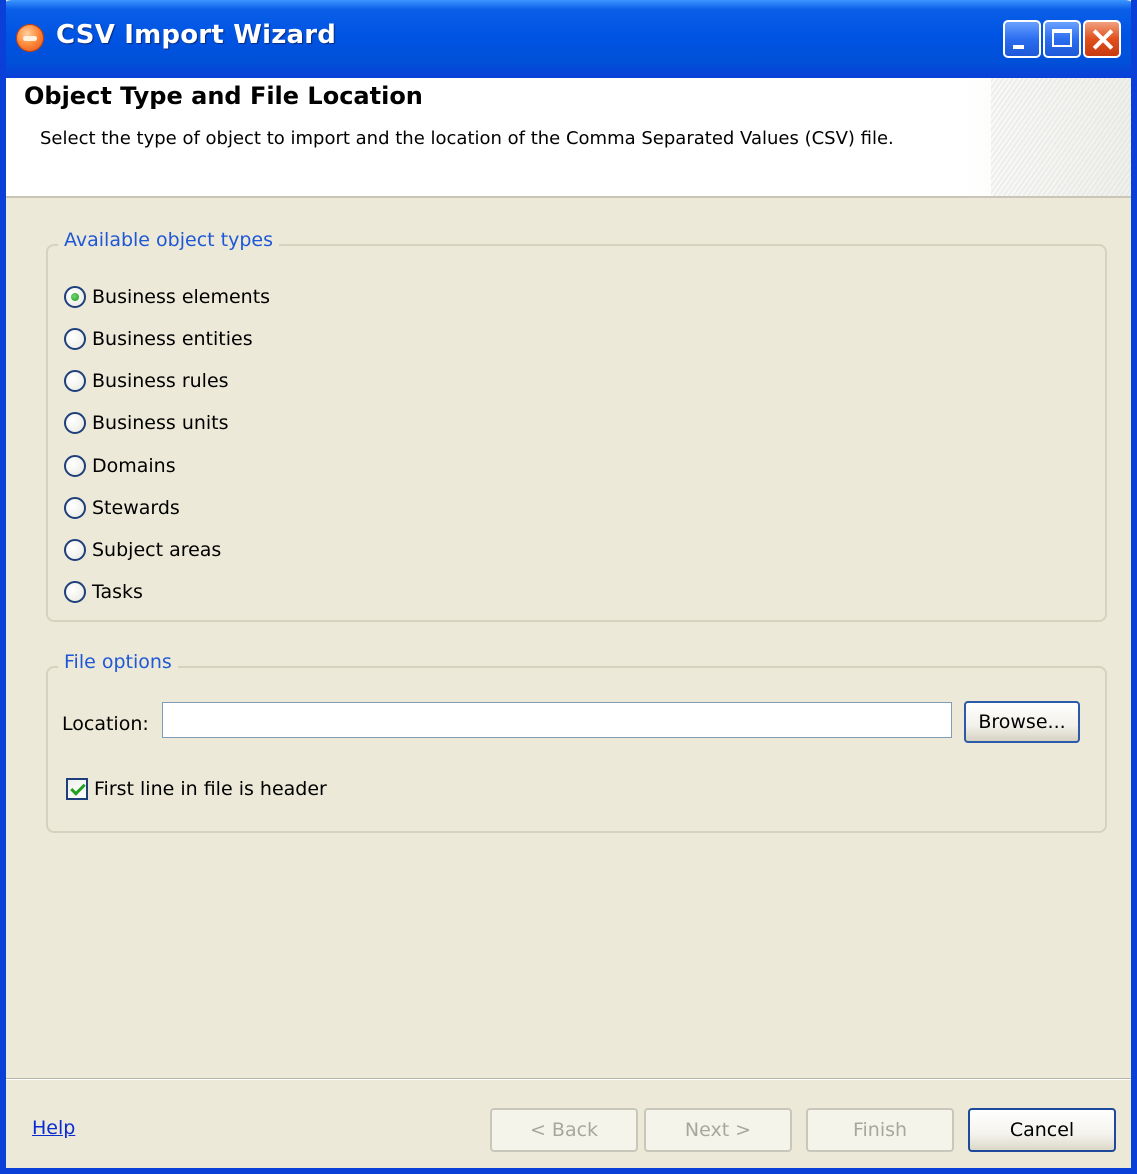 The width and height of the screenshot is (1137, 1174). I want to click on radio-tasks: Tasks, so click(103, 592).